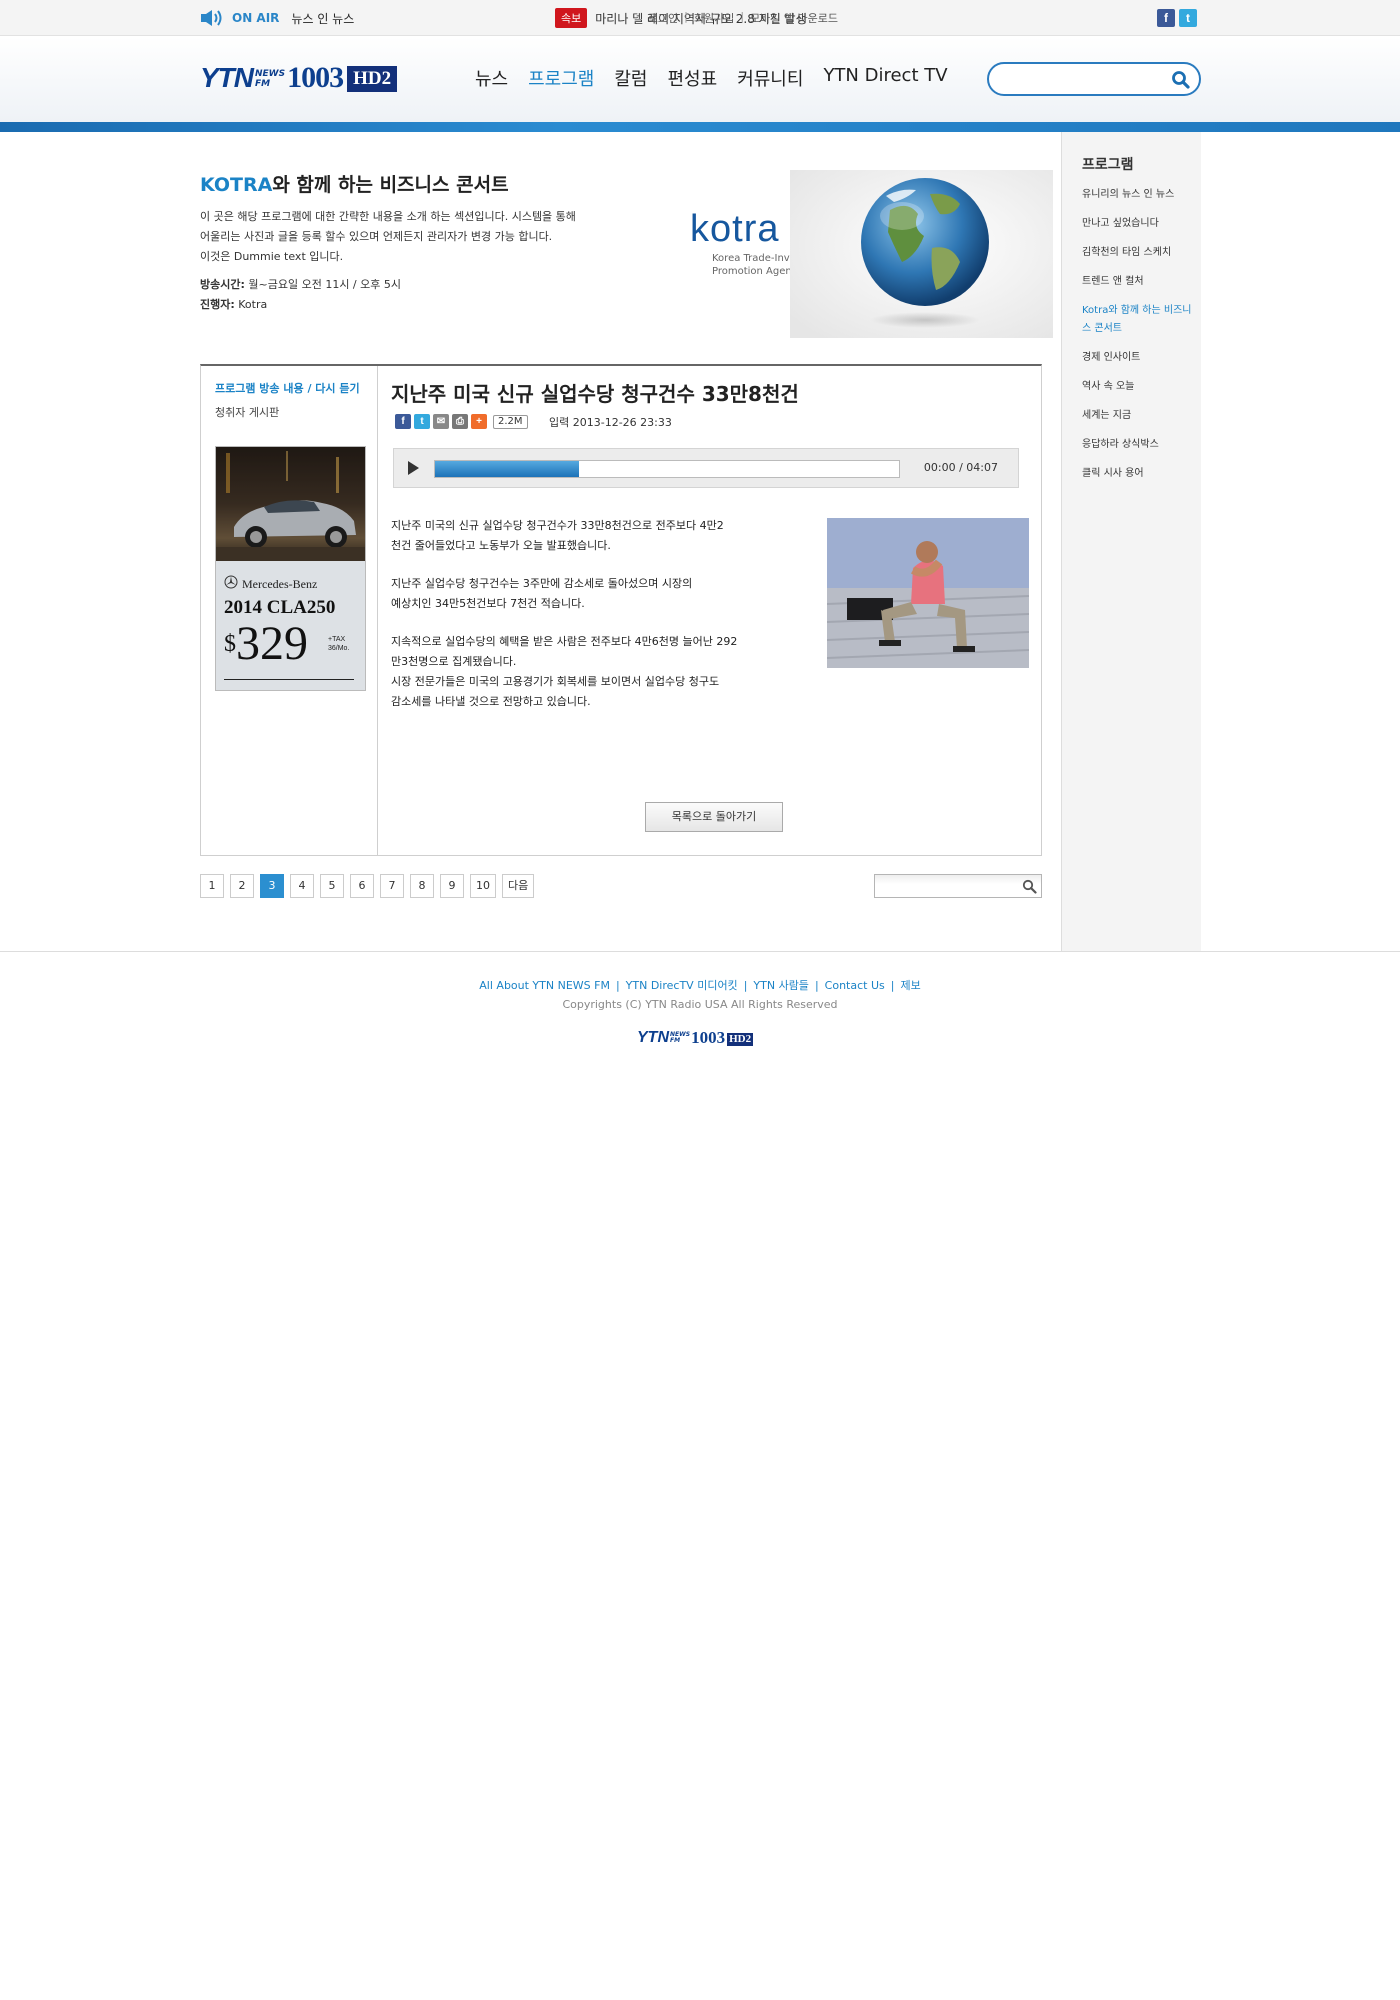 The height and width of the screenshot is (2000, 1400). I want to click on footer-link-contact: Contact Us, so click(855, 985).